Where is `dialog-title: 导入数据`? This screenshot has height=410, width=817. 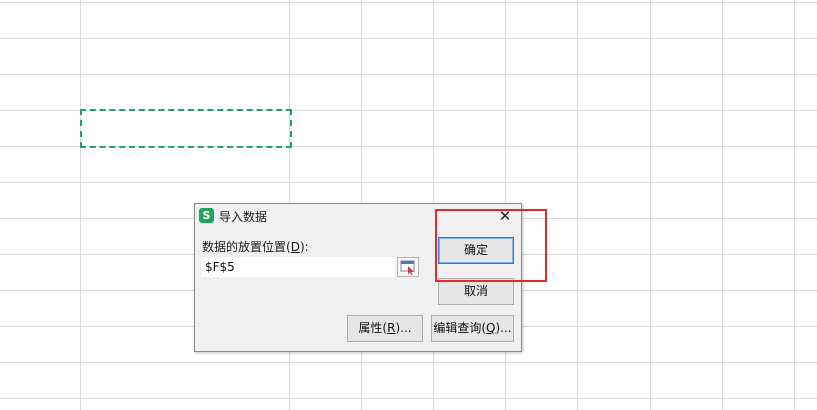 dialog-title: 导入数据 is located at coordinates (243, 217).